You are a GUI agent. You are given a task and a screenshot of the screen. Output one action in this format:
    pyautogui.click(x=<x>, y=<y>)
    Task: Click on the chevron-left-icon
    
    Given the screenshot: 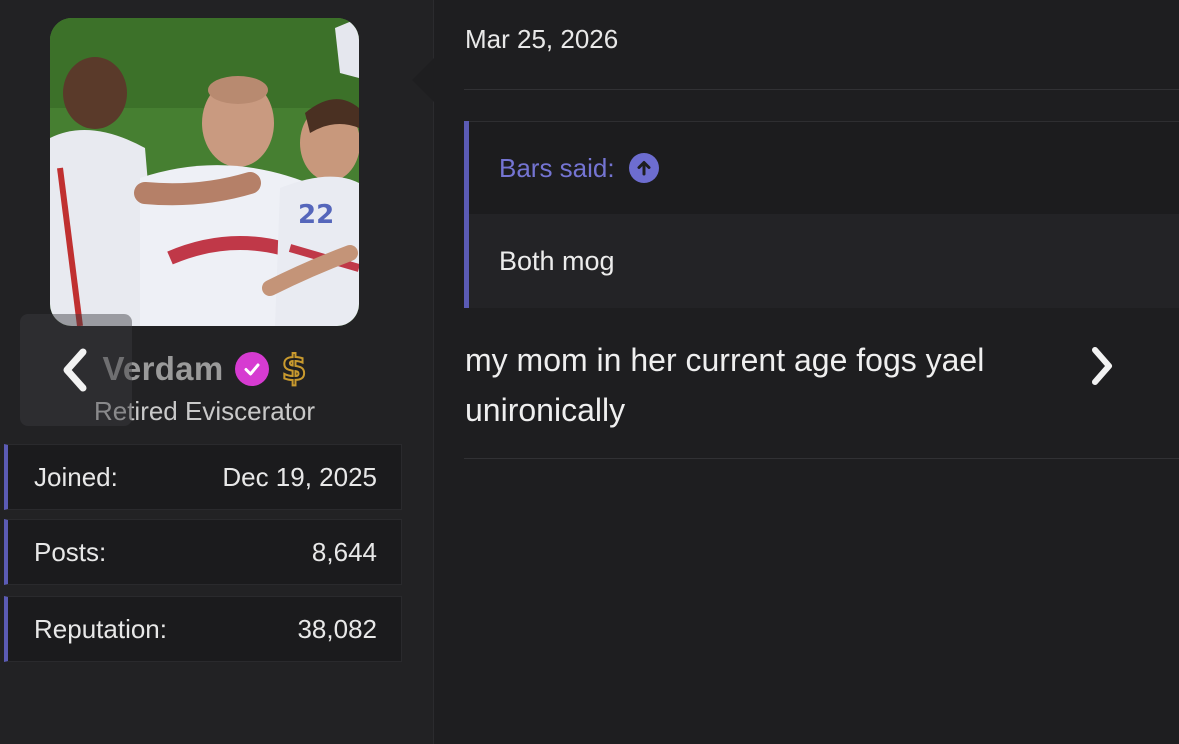 What is the action you would take?
    pyautogui.click(x=75, y=370)
    